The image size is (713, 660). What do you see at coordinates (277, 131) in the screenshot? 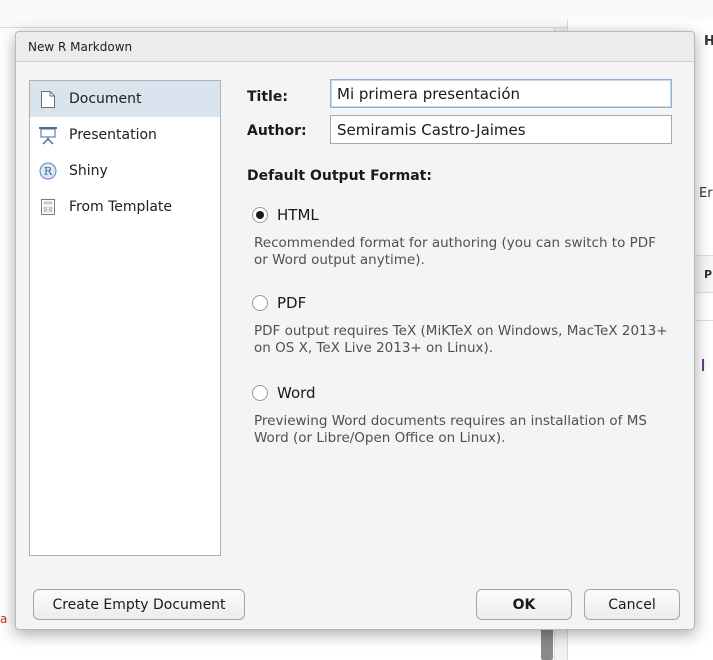
I see `author-label: Author:` at bounding box center [277, 131].